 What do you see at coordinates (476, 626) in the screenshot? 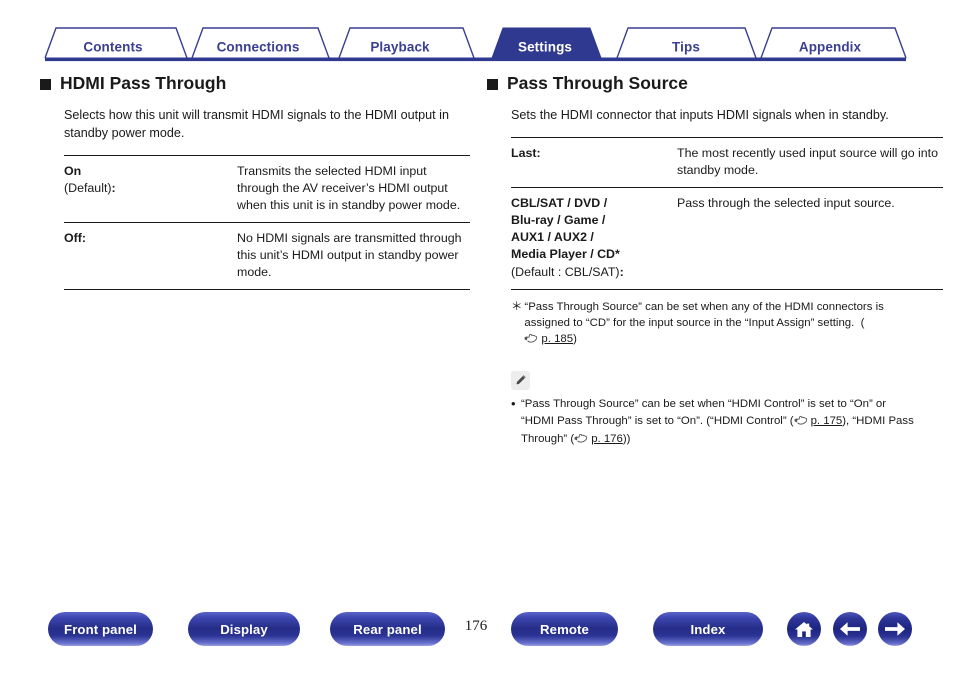
I see `page-number: 176` at bounding box center [476, 626].